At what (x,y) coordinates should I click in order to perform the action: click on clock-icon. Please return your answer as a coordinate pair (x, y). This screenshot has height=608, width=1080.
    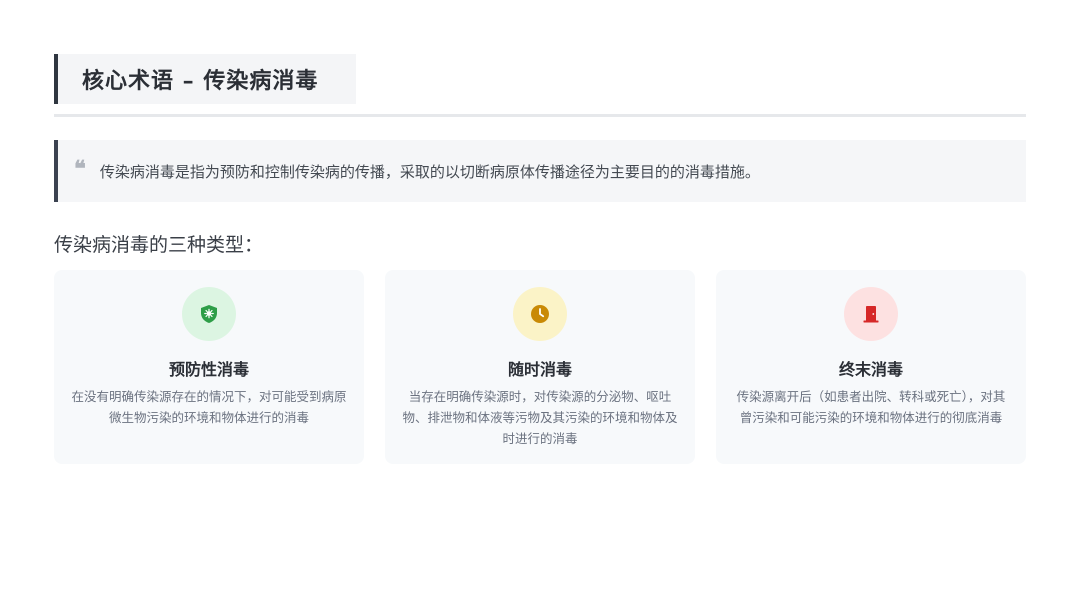
    Looking at the image, I should click on (540, 314).